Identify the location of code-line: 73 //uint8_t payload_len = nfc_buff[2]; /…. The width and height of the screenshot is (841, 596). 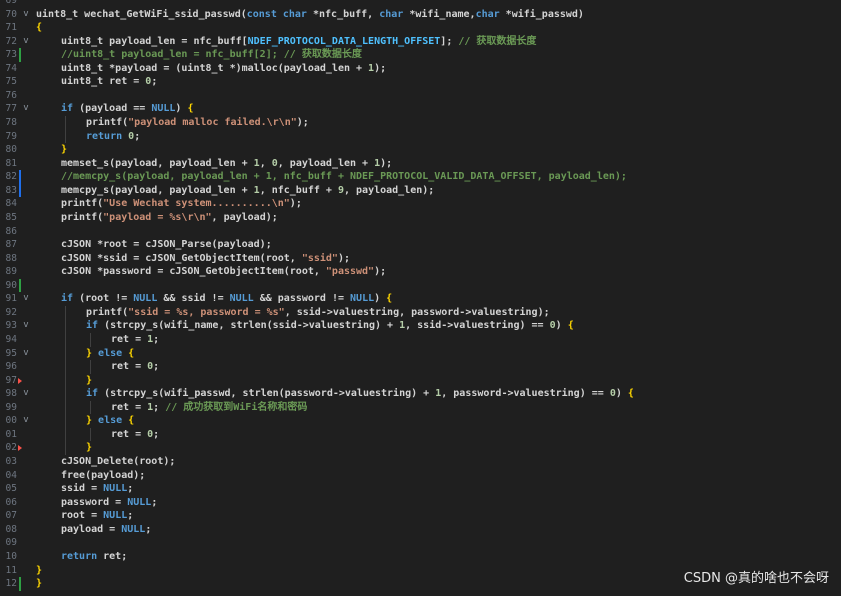
(420, 55).